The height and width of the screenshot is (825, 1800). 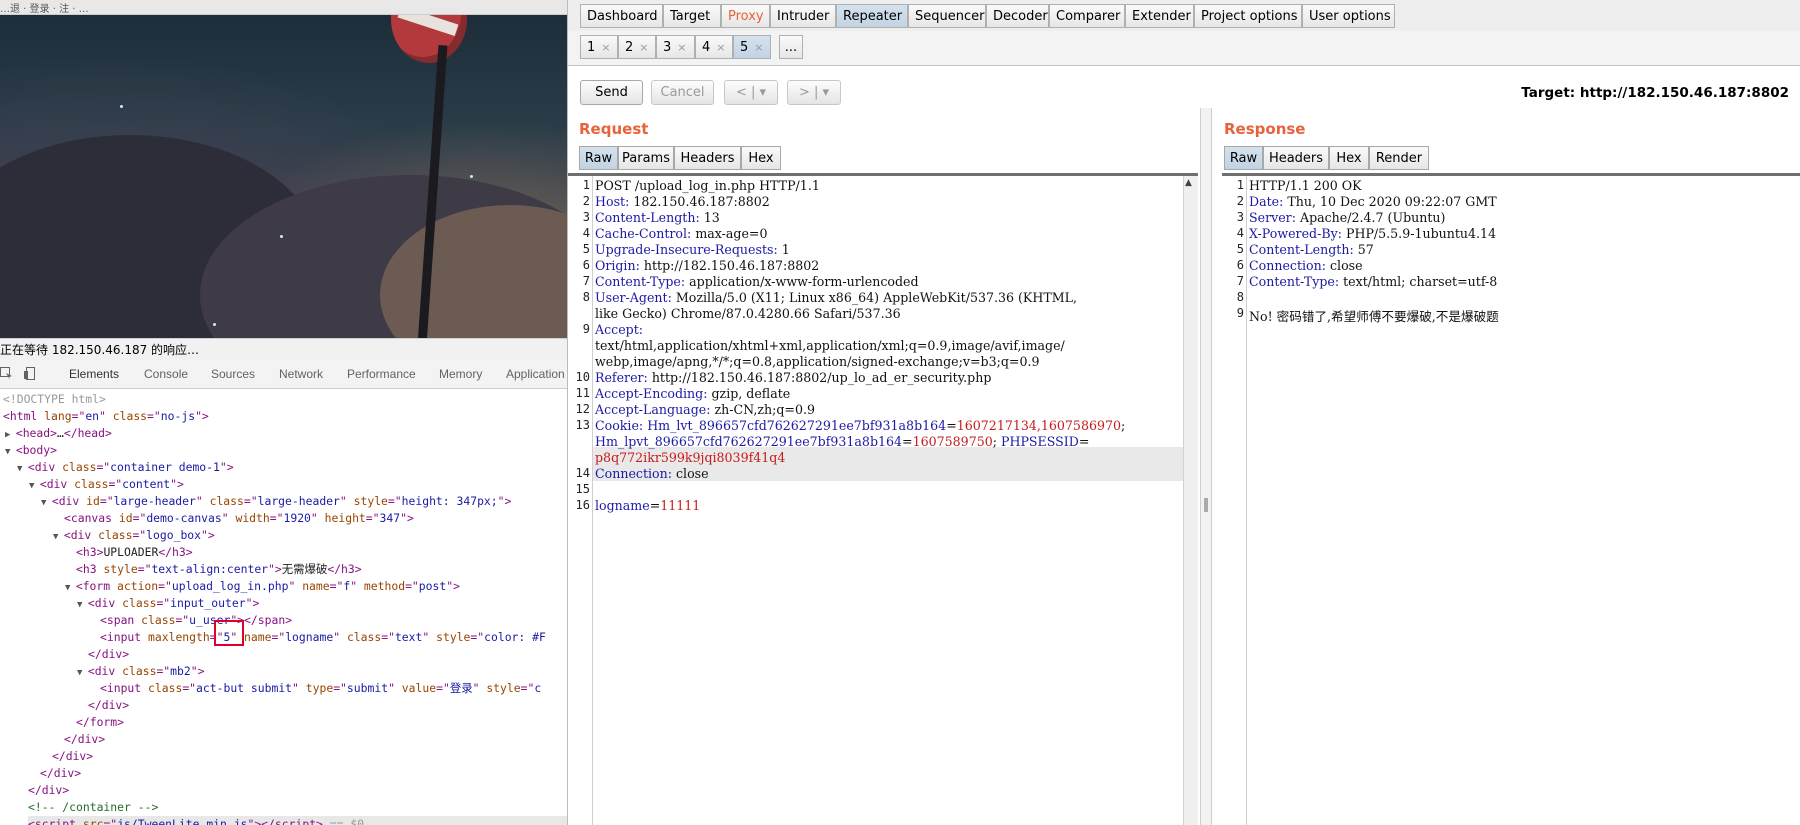 What do you see at coordinates (140, 671) in the screenshot?
I see `dom-node-mb2: ▼ <div class="mb2">` at bounding box center [140, 671].